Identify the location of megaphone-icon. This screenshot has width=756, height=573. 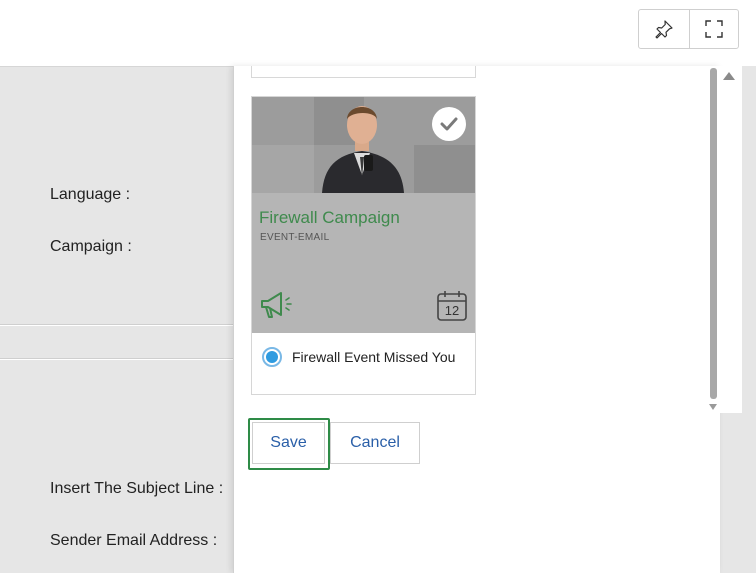
(276, 305).